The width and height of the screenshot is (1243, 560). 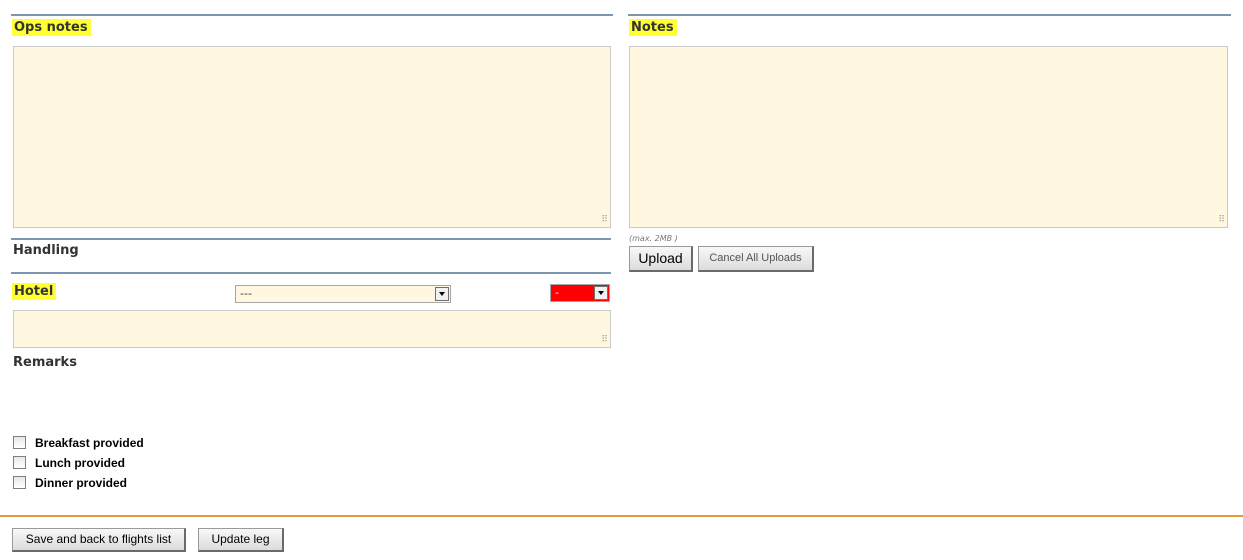 What do you see at coordinates (19, 462) in the screenshot?
I see `lunch-checkbox` at bounding box center [19, 462].